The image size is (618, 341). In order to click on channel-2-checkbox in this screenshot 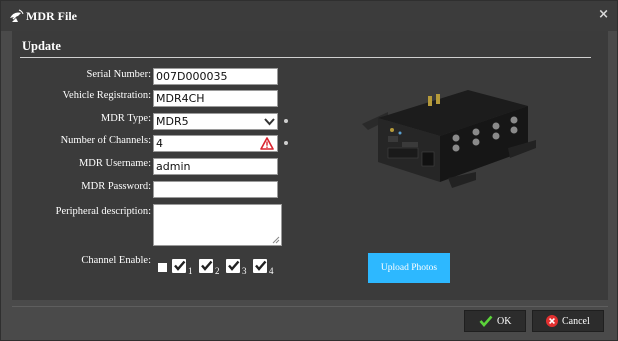, I will do `click(206, 266)`.